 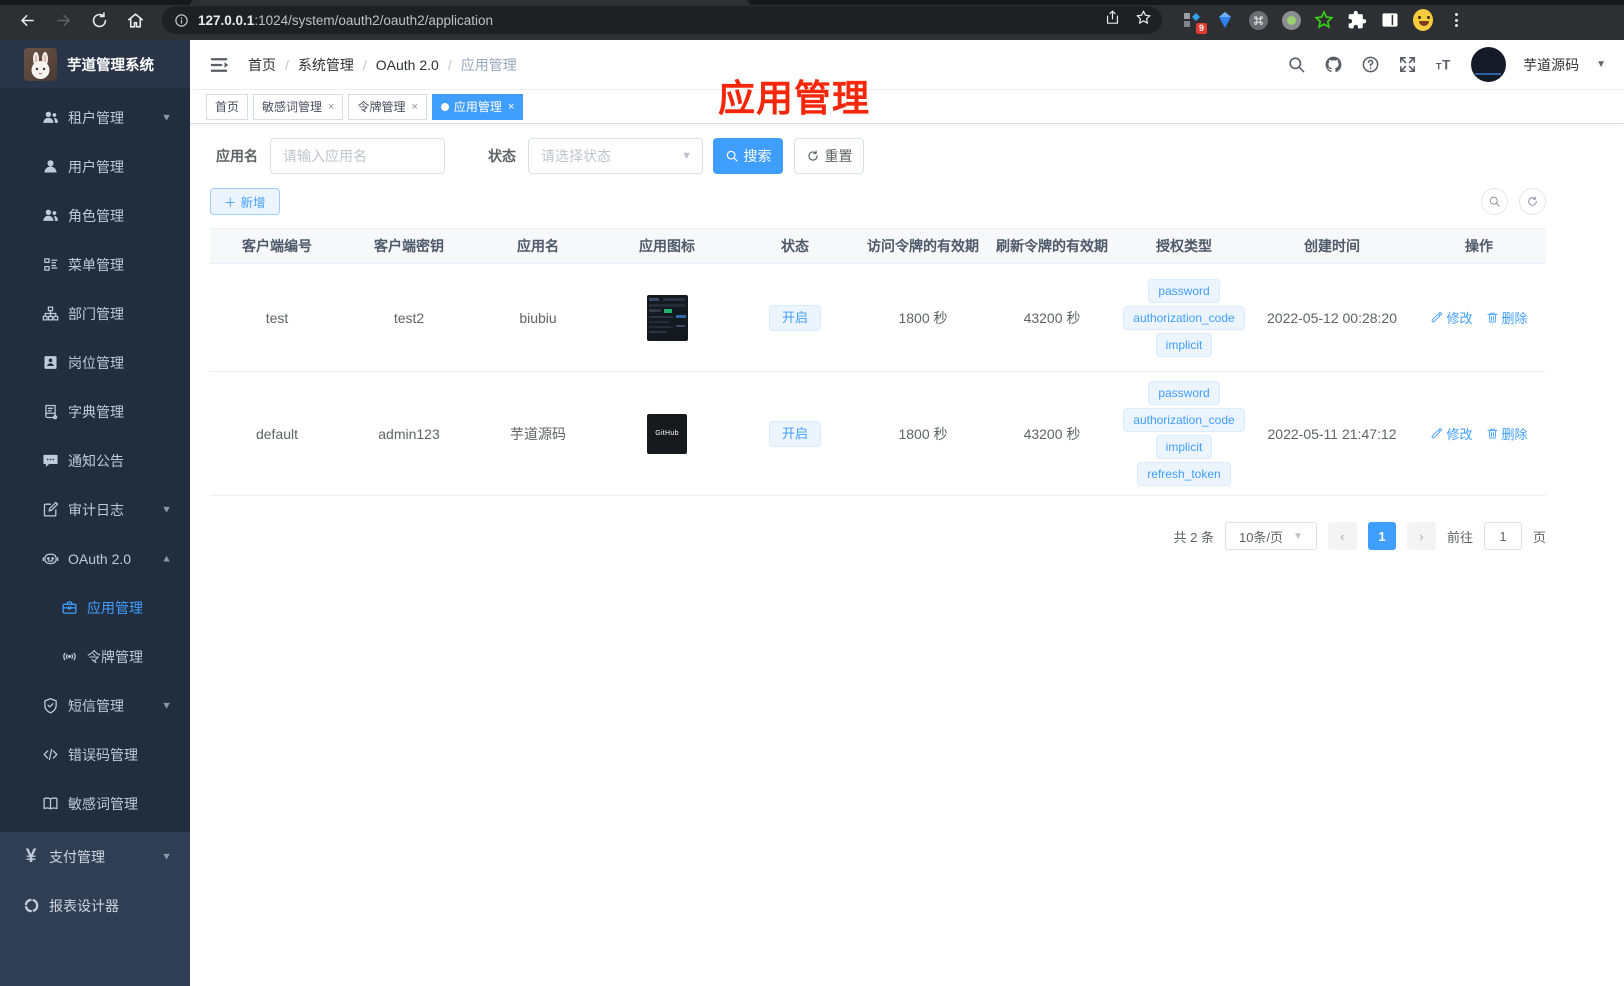 I want to click on goto-page-input, so click(x=1502, y=536).